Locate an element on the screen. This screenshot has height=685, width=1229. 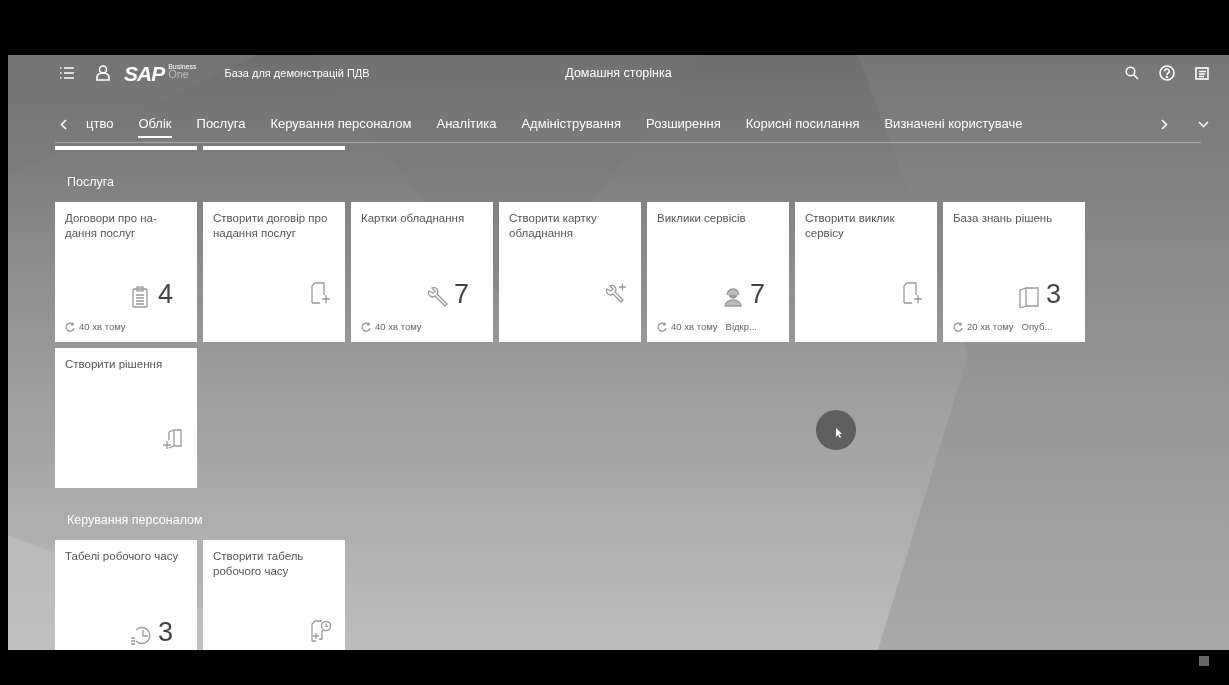
menu-icon is located at coordinates (67, 73).